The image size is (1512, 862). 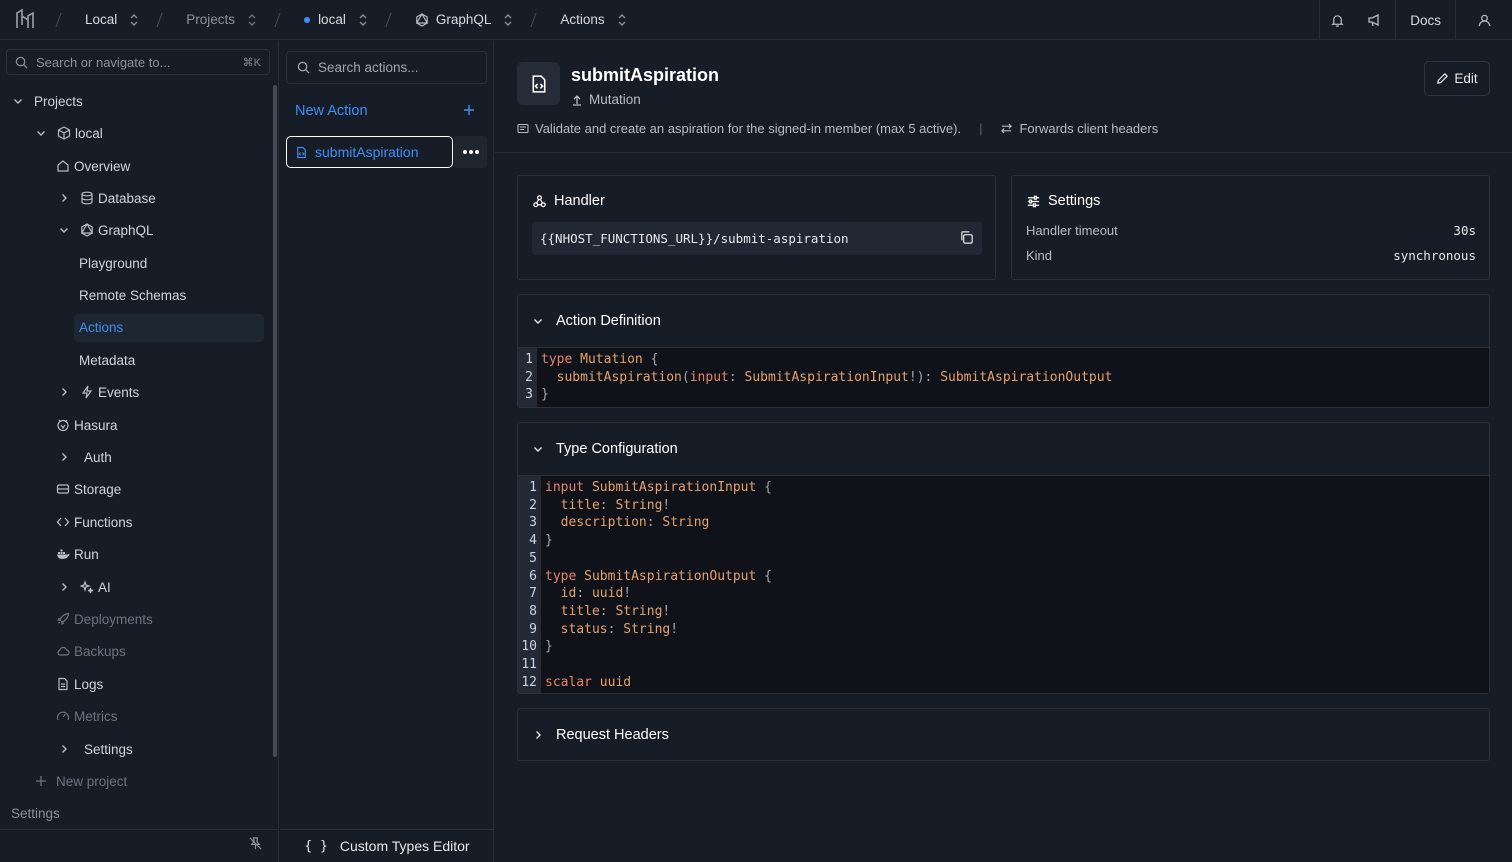 I want to click on crumb-project: local, so click(x=312, y=20).